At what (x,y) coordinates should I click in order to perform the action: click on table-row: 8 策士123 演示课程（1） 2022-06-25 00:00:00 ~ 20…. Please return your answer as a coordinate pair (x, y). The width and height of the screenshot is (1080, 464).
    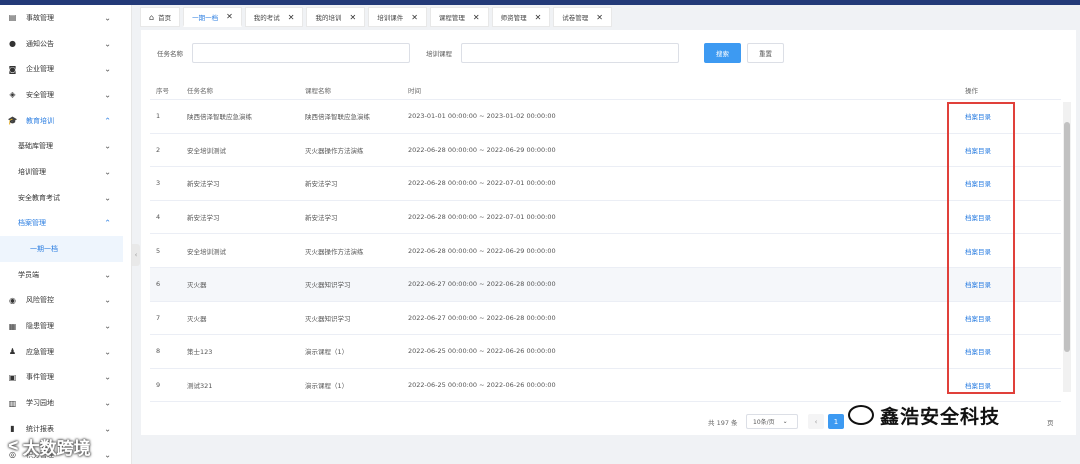
    Looking at the image, I should click on (605, 352).